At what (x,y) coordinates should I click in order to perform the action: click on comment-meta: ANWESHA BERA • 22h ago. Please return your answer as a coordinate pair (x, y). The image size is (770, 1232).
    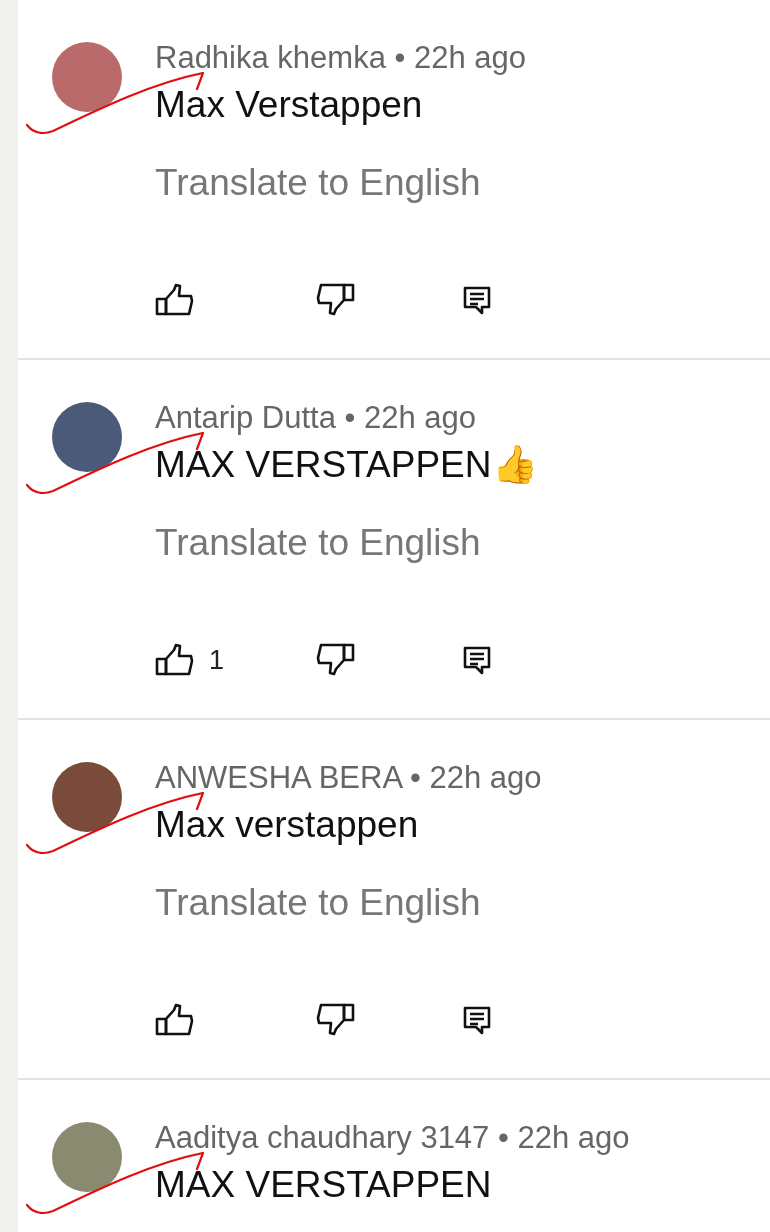
    Looking at the image, I should click on (348, 778).